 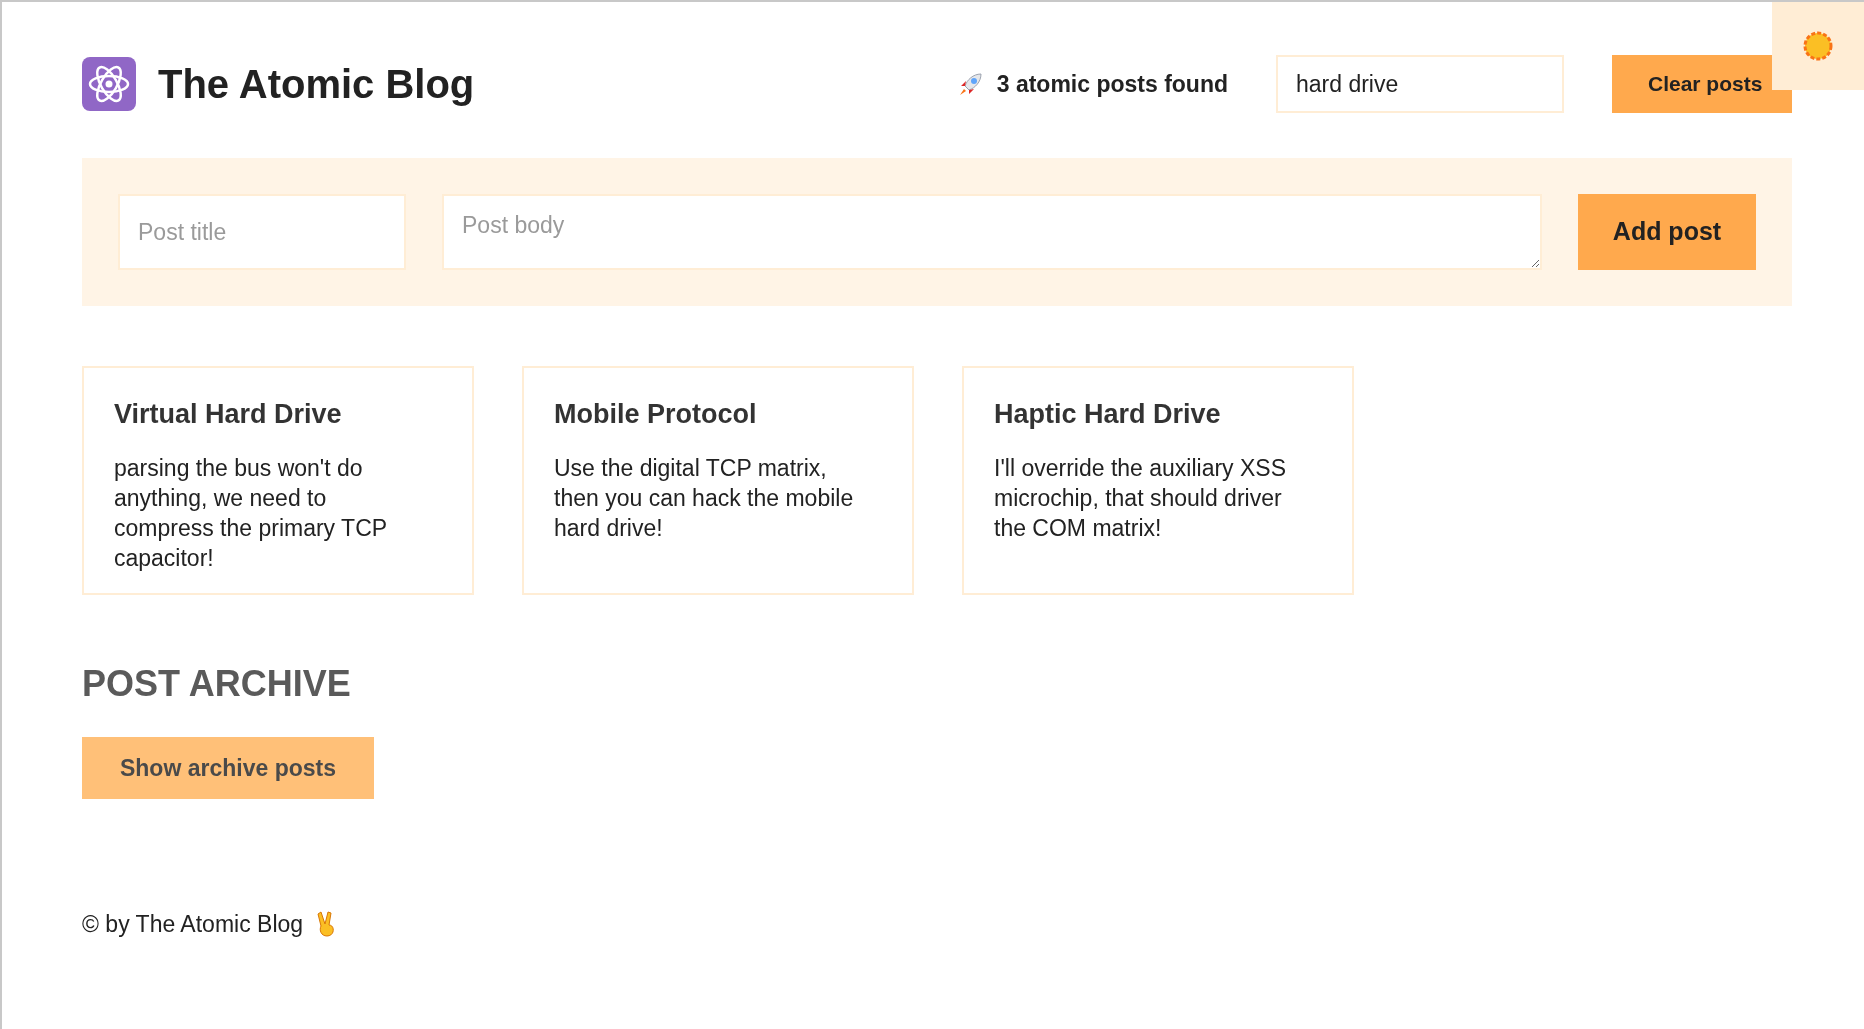 I want to click on post-body-field: Post body, so click(x=992, y=232).